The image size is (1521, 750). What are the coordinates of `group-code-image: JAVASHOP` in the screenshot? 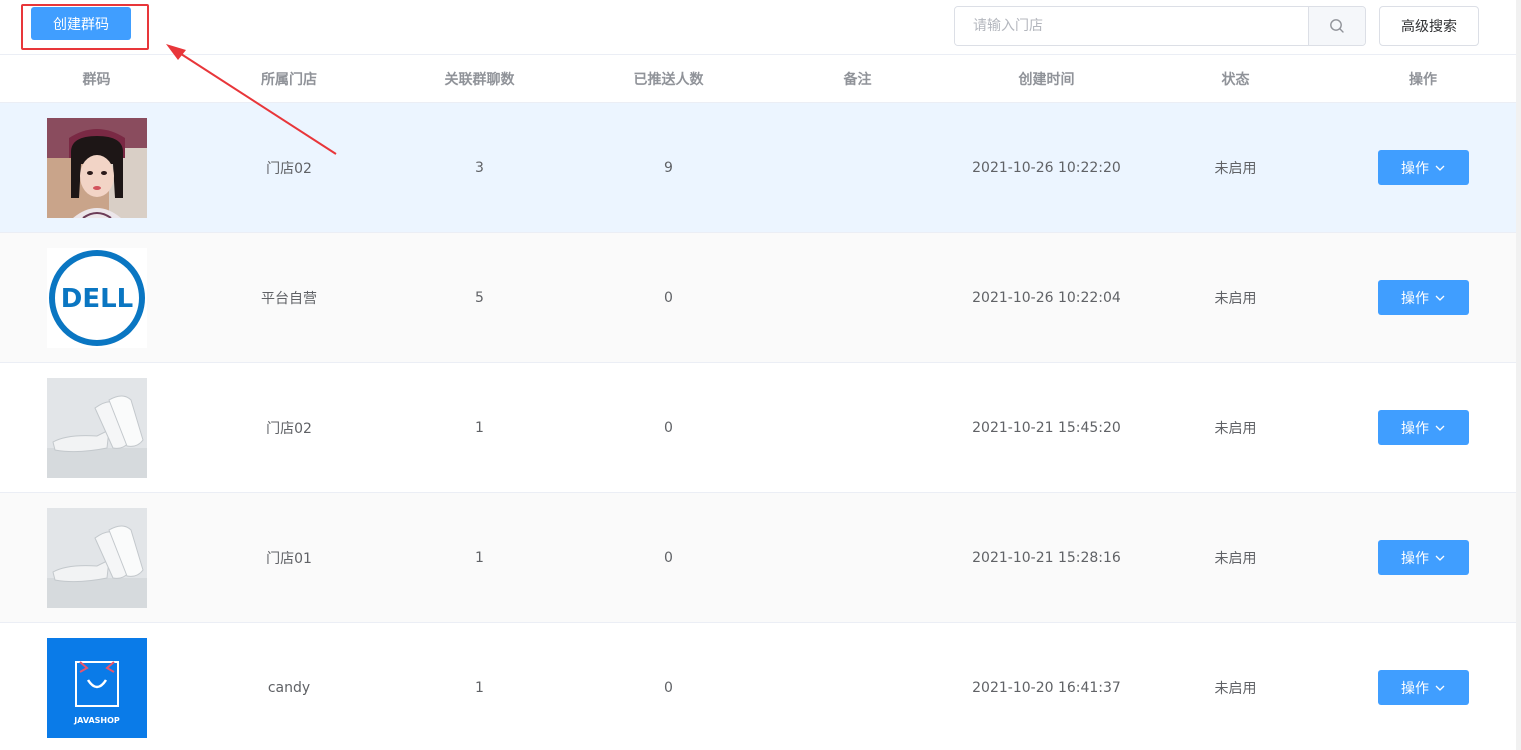 It's located at (96, 687).